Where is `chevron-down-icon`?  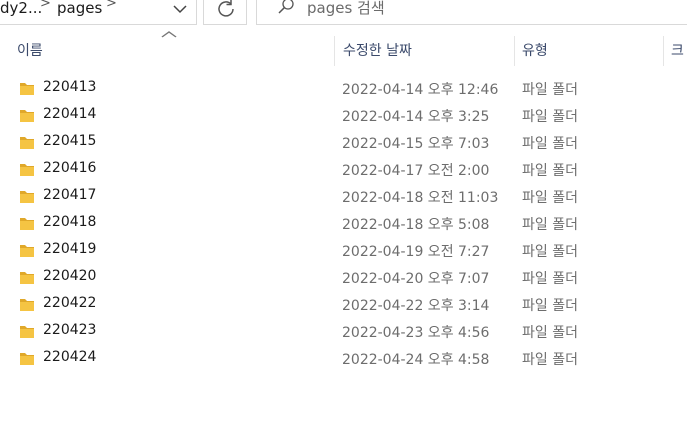 chevron-down-icon is located at coordinates (180, 9).